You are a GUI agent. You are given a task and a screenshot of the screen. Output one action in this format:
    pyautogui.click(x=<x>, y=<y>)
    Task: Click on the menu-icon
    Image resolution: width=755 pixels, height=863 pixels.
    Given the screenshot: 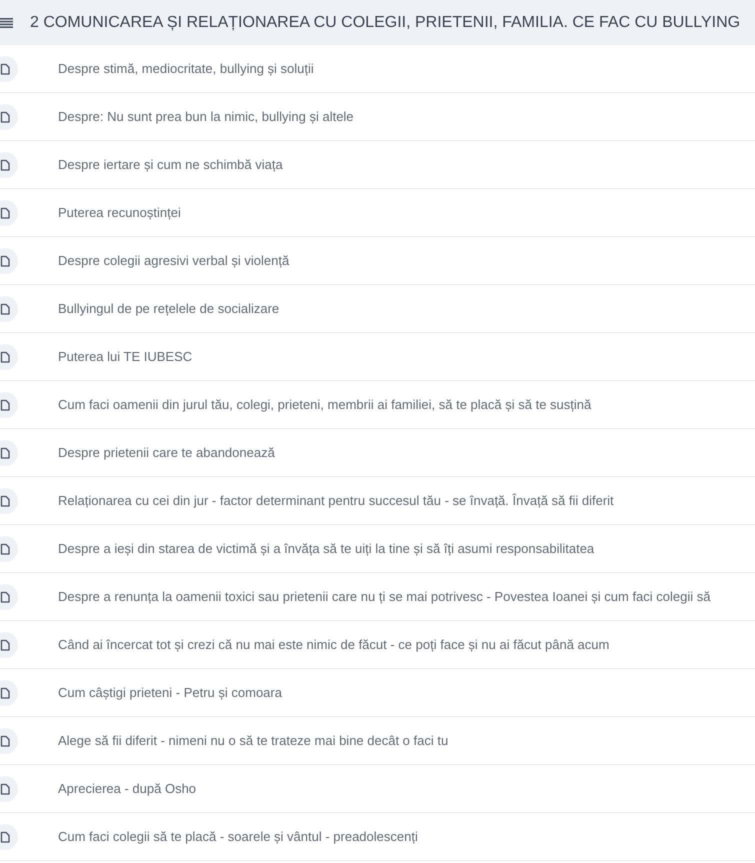 What is the action you would take?
    pyautogui.click(x=6, y=23)
    